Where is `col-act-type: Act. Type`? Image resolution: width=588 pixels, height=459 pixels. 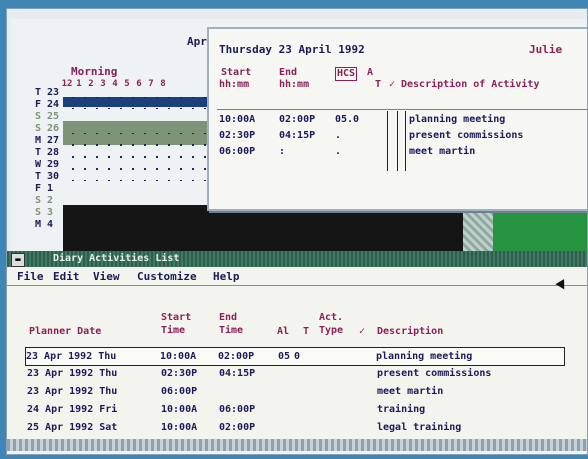
col-act-type: Act. Type is located at coordinates (331, 324).